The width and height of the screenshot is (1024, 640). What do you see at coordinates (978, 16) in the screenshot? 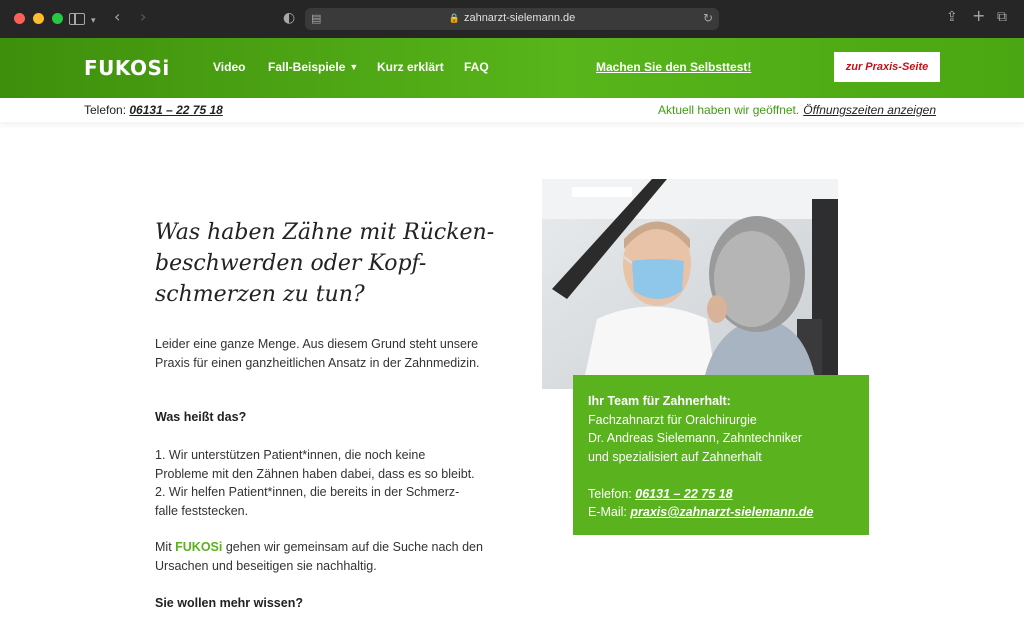
I see `new-tab-icon: +` at bounding box center [978, 16].